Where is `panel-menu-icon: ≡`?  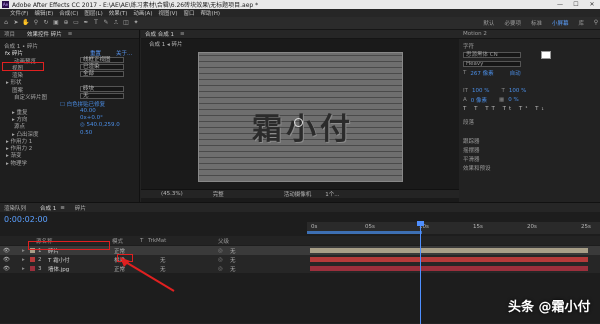 panel-menu-icon: ≡ is located at coordinates (70, 34).